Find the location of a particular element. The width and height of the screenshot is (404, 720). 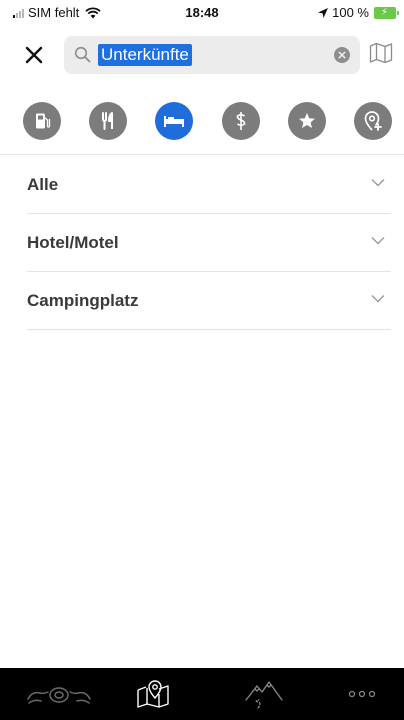

category-restaurant-button is located at coordinates (108, 121).